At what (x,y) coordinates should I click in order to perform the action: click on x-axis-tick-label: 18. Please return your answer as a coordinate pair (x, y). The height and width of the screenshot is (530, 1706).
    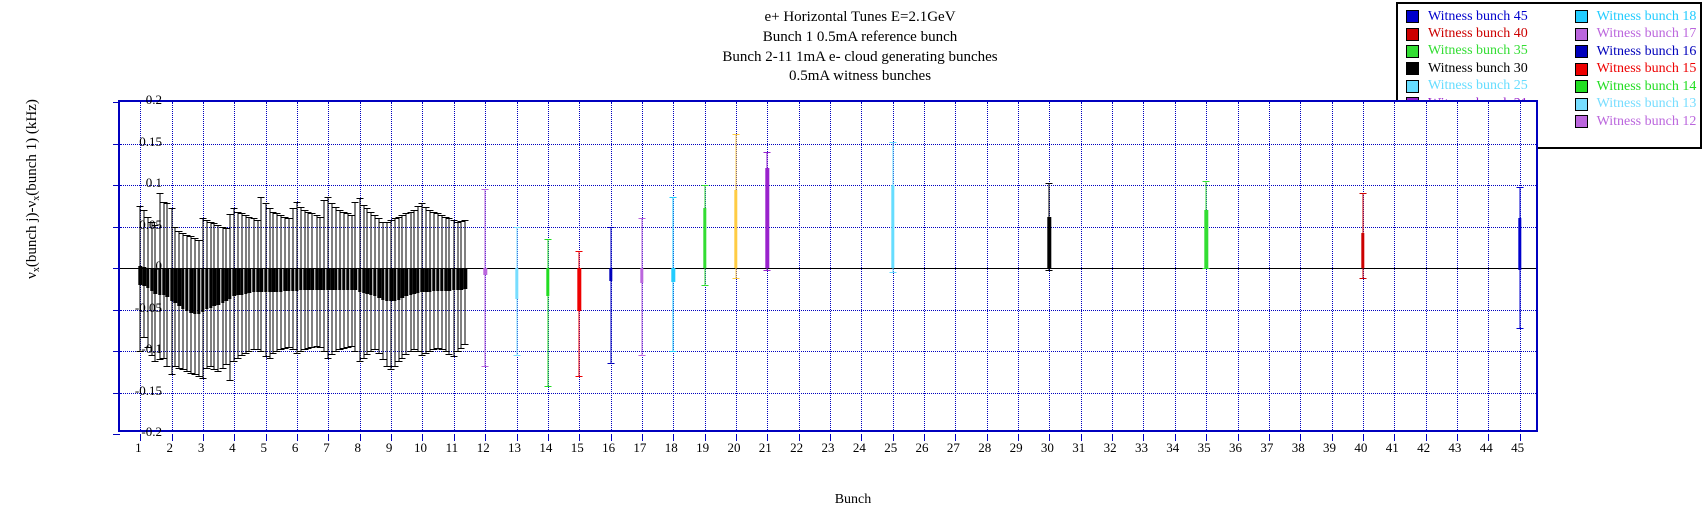
    Looking at the image, I should click on (671, 447).